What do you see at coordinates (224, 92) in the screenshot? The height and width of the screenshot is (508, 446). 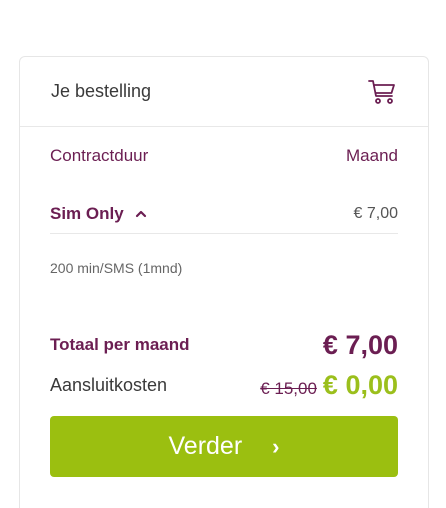 I see `order-header: Je bestelling` at bounding box center [224, 92].